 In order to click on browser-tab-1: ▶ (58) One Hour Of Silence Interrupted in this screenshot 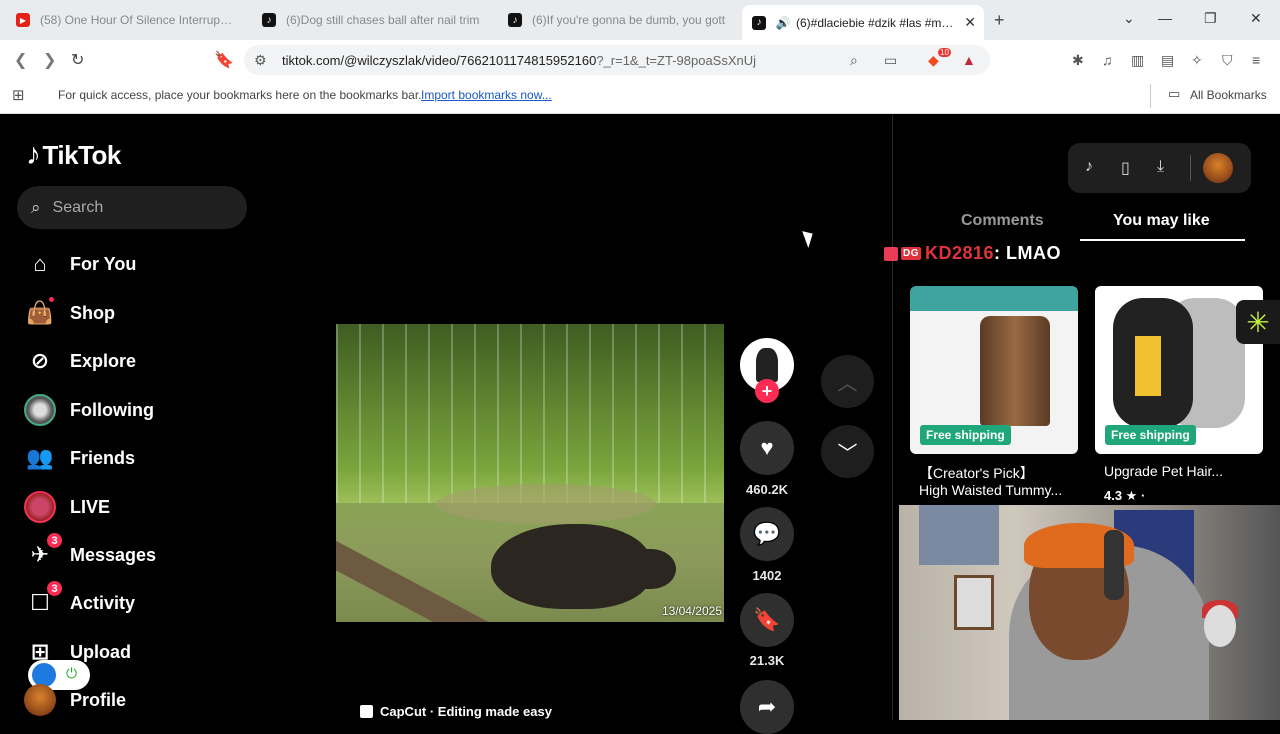, I will do `click(125, 20)`.